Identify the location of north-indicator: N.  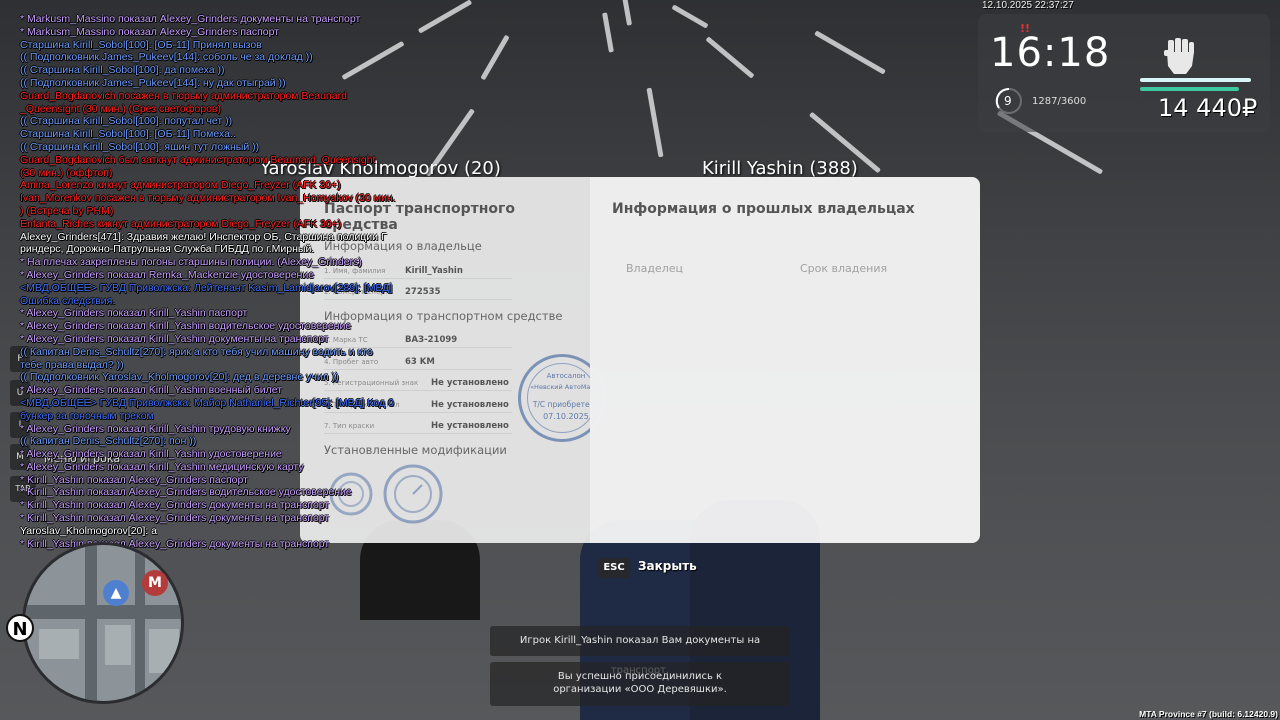
(20, 628).